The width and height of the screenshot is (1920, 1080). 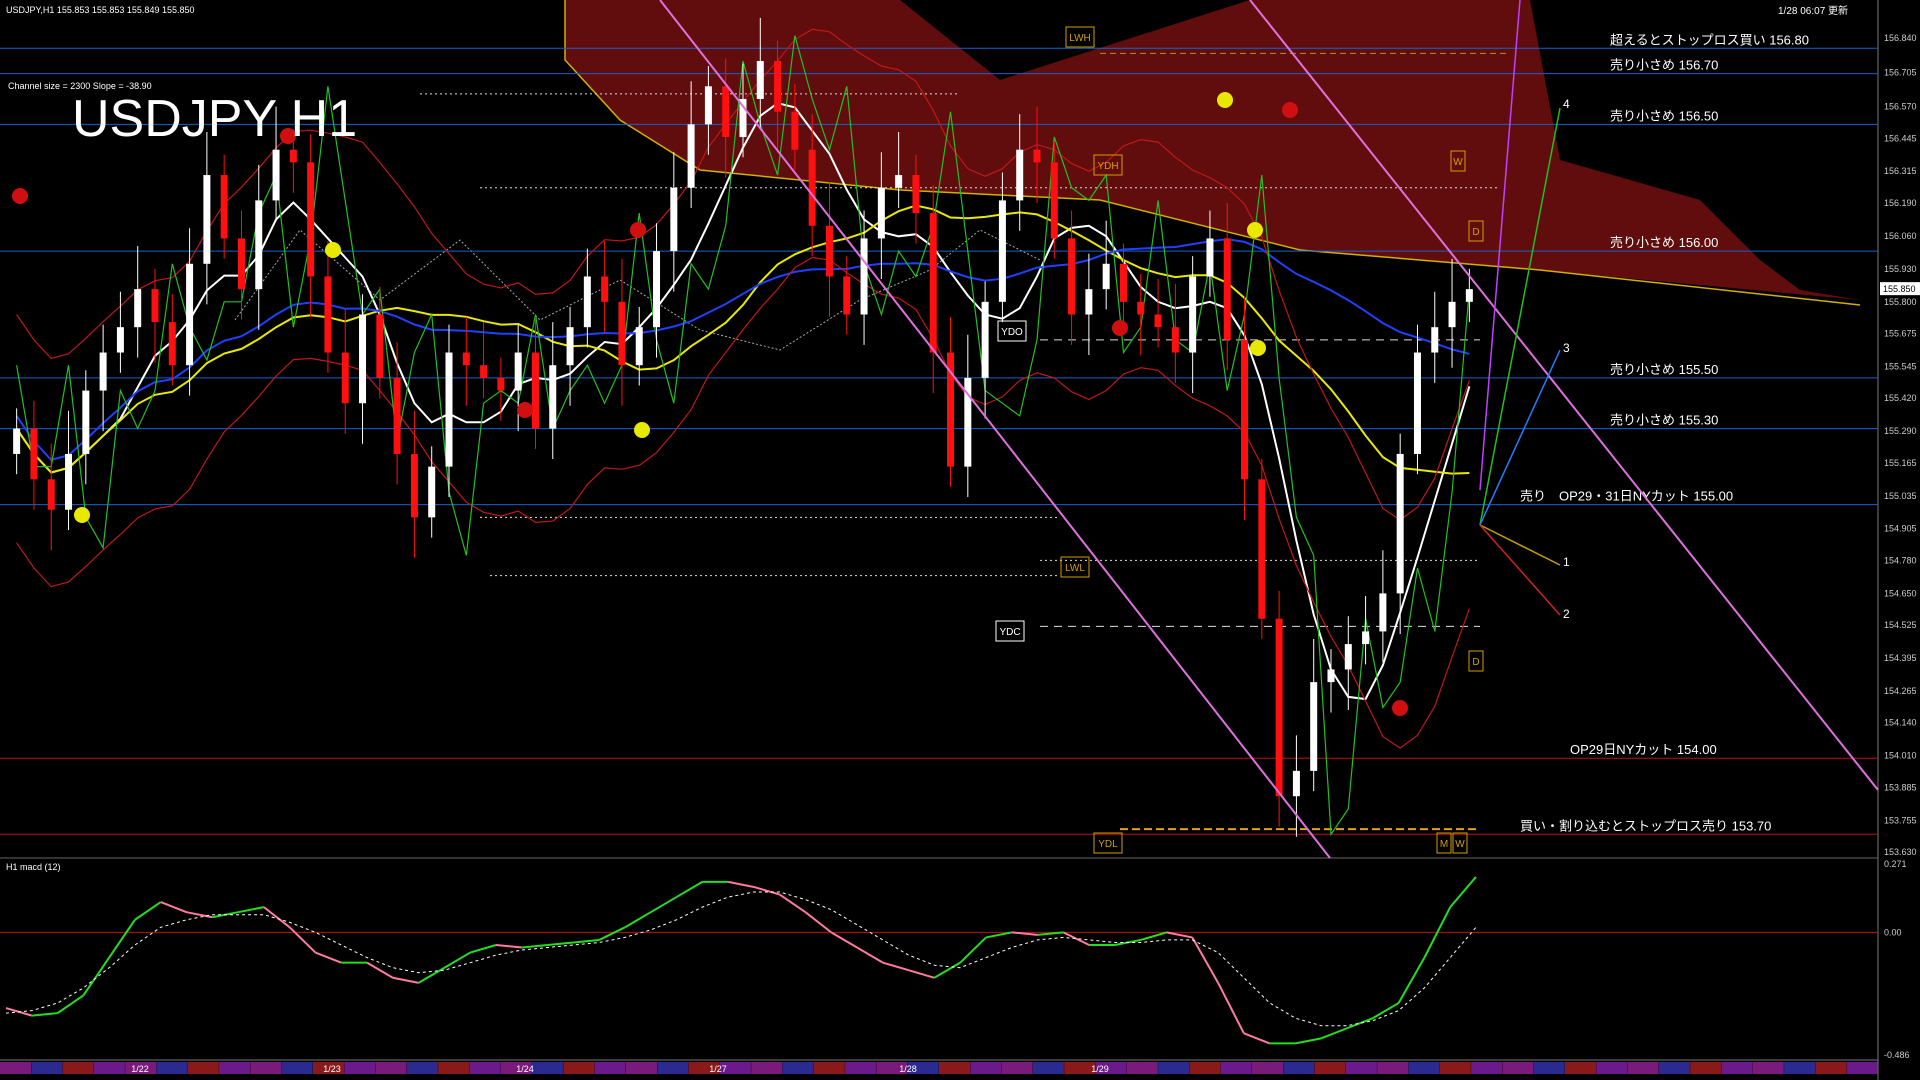 I want to click on y-tick-label: 154.525, so click(x=1900, y=625).